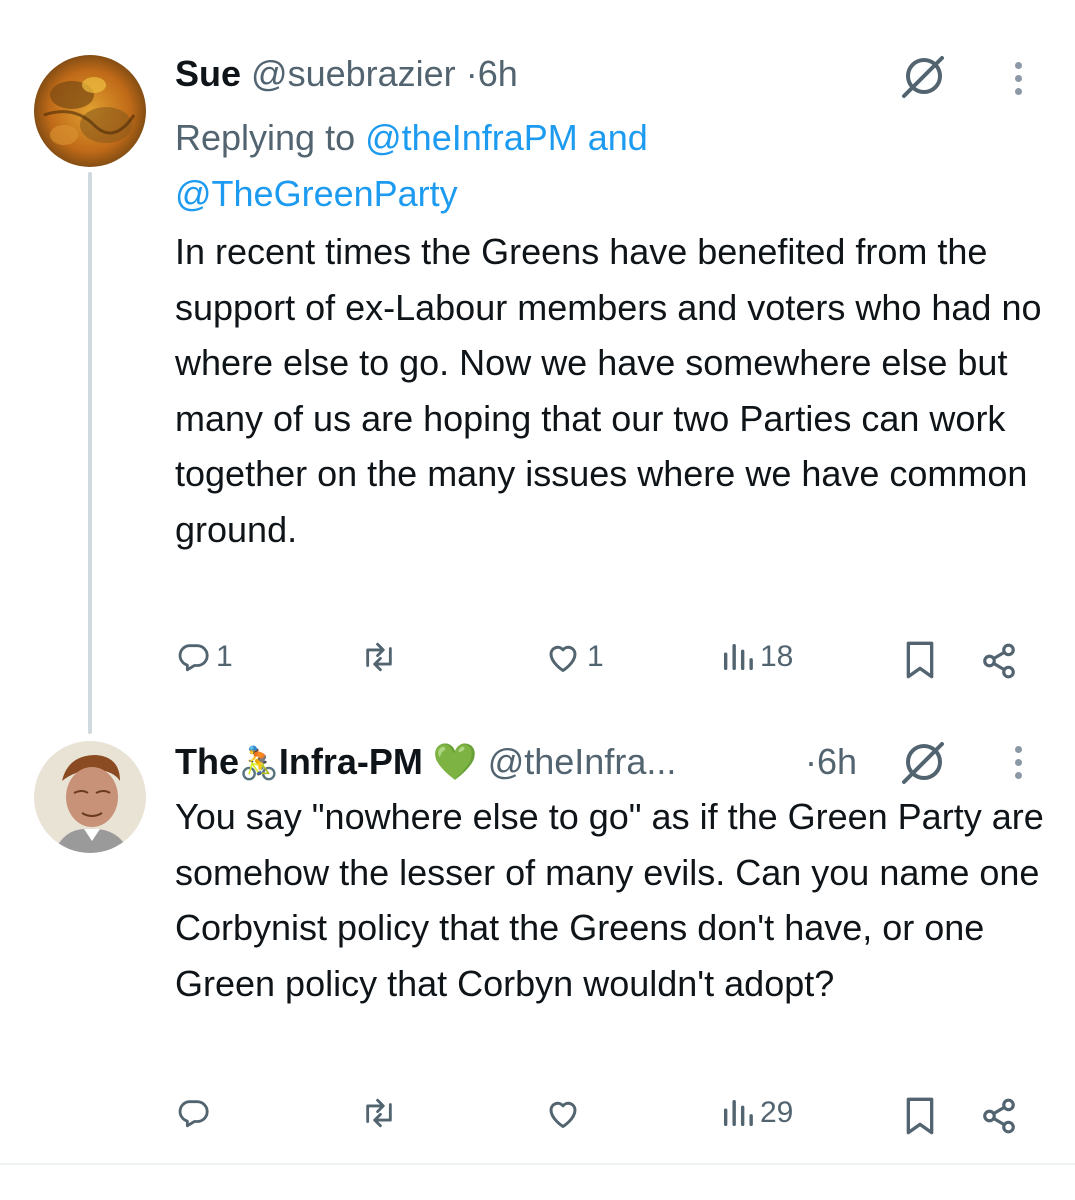 This screenshot has height=1200, width=1075. I want to click on display-name: Sue, so click(208, 73).